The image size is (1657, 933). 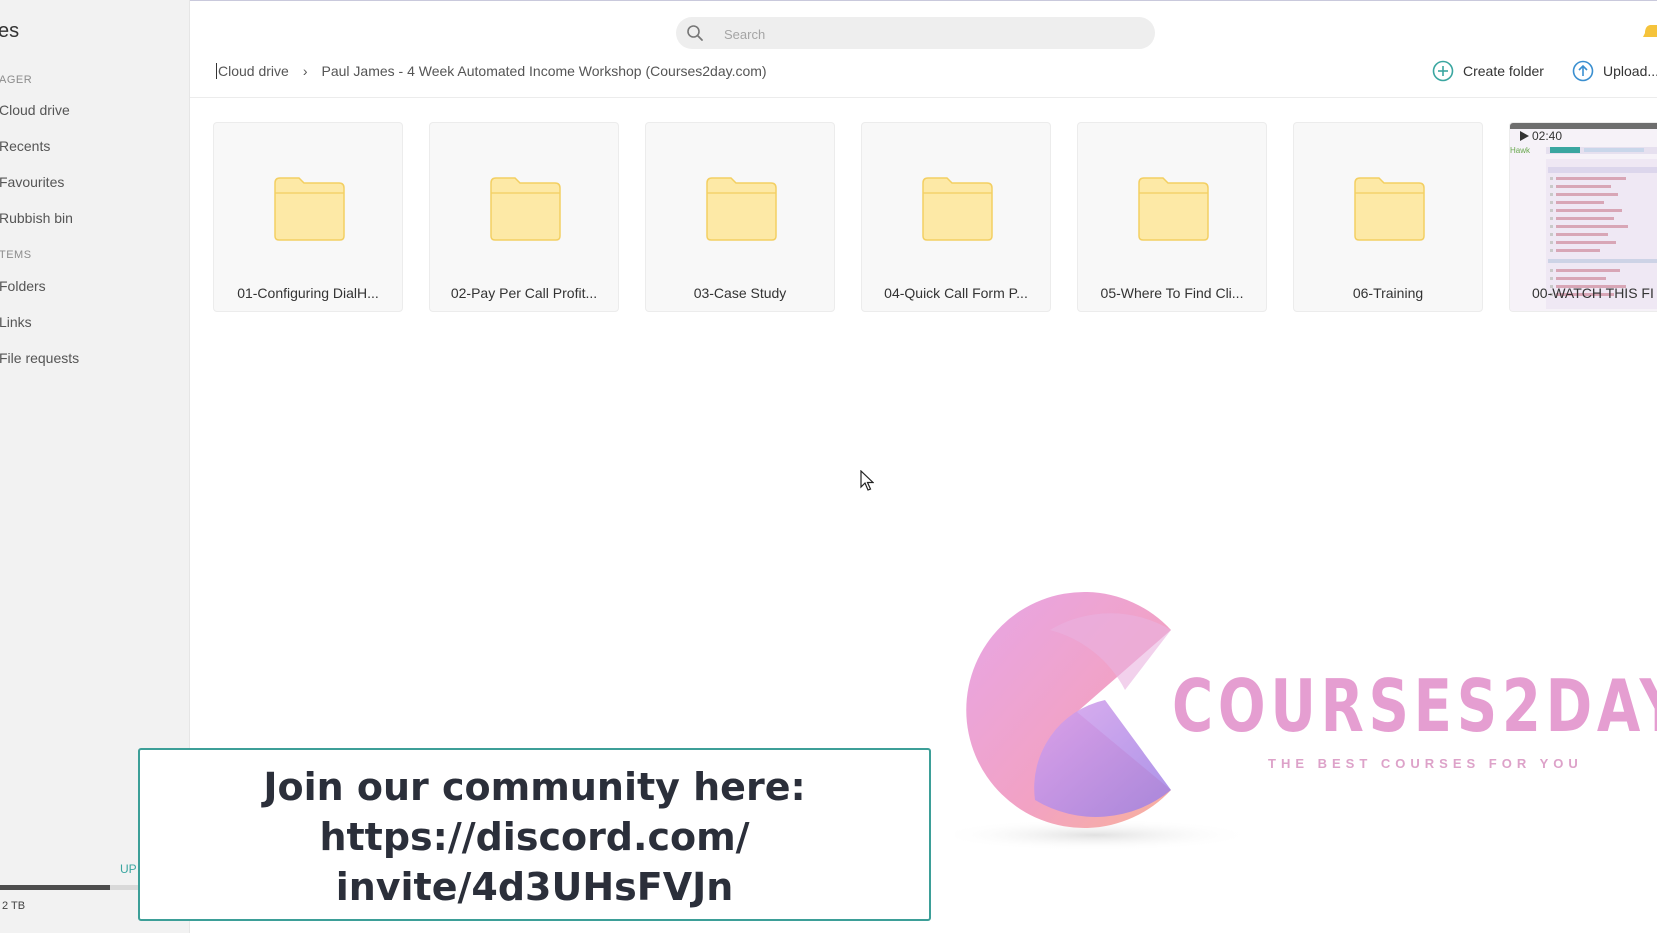 I want to click on window-top-border, so click(x=828, y=0).